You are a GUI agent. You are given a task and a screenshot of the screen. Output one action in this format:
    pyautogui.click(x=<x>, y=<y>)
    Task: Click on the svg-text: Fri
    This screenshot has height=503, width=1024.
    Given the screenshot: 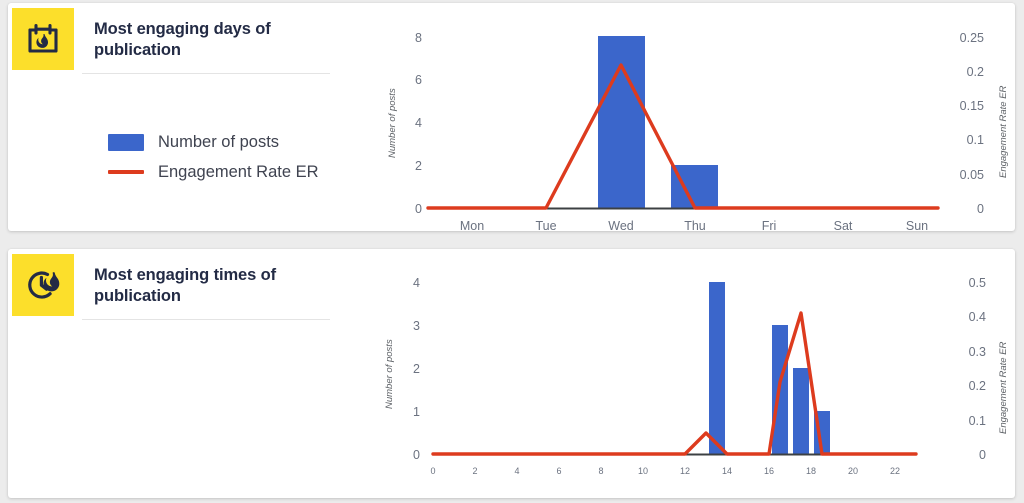 What is the action you would take?
    pyautogui.click(x=769, y=225)
    